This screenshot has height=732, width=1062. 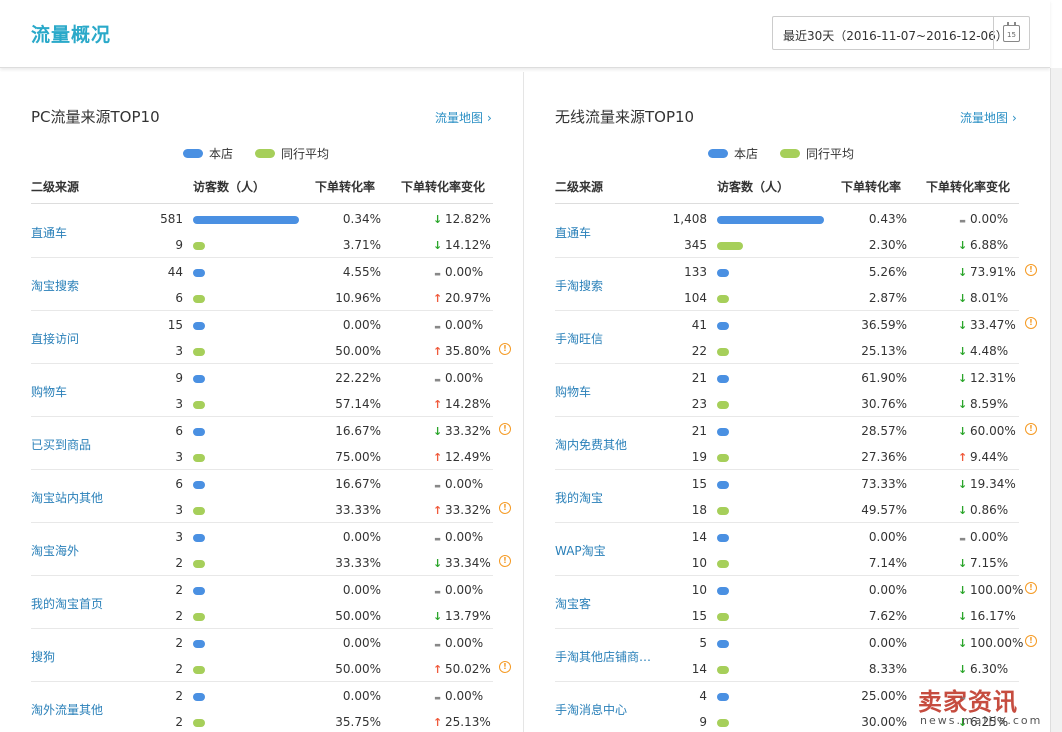 What do you see at coordinates (884, 404) in the screenshot?
I see `conversion-rate: 30.76%` at bounding box center [884, 404].